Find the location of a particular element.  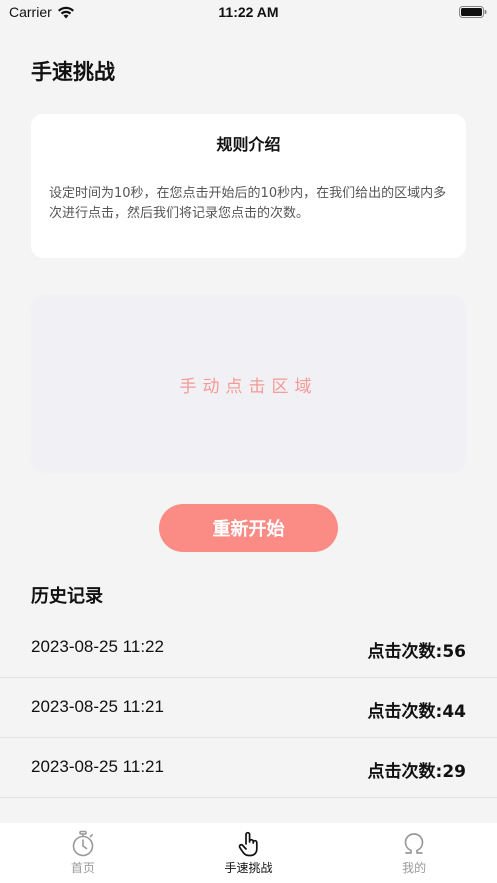

history-date: 2023-08-25 11:22 is located at coordinates (97, 646).